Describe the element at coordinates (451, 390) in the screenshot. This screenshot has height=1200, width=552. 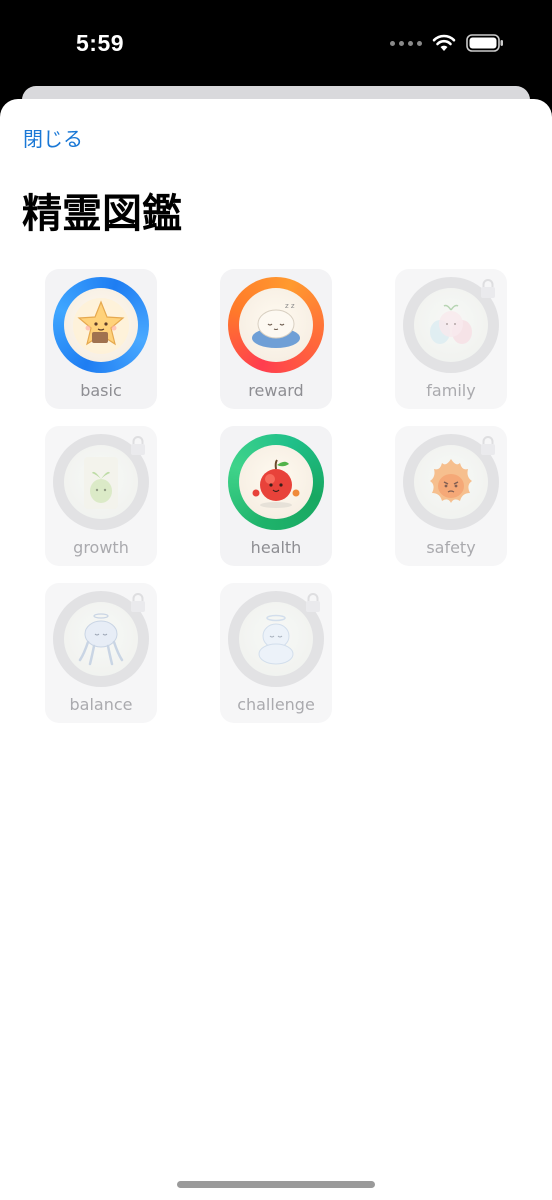
I see `spirit-label: family` at that location.